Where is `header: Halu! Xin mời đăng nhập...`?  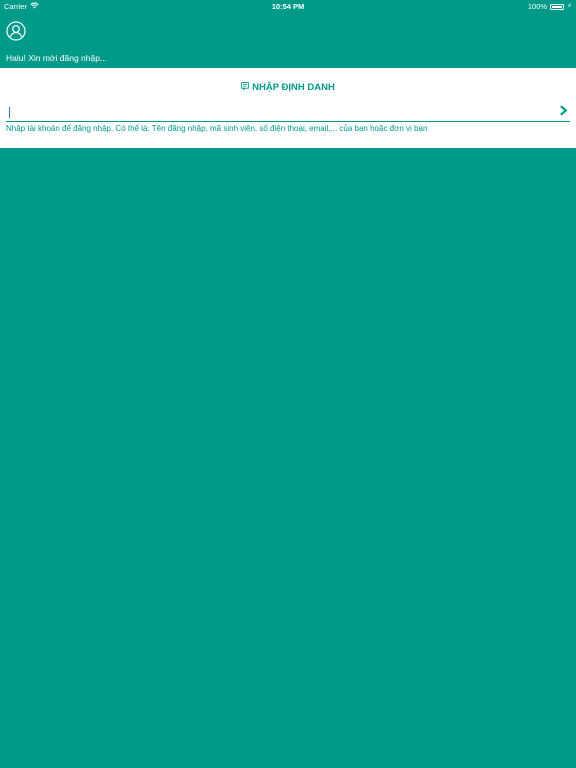 header: Halu! Xin mời đăng nhập... is located at coordinates (288, 40).